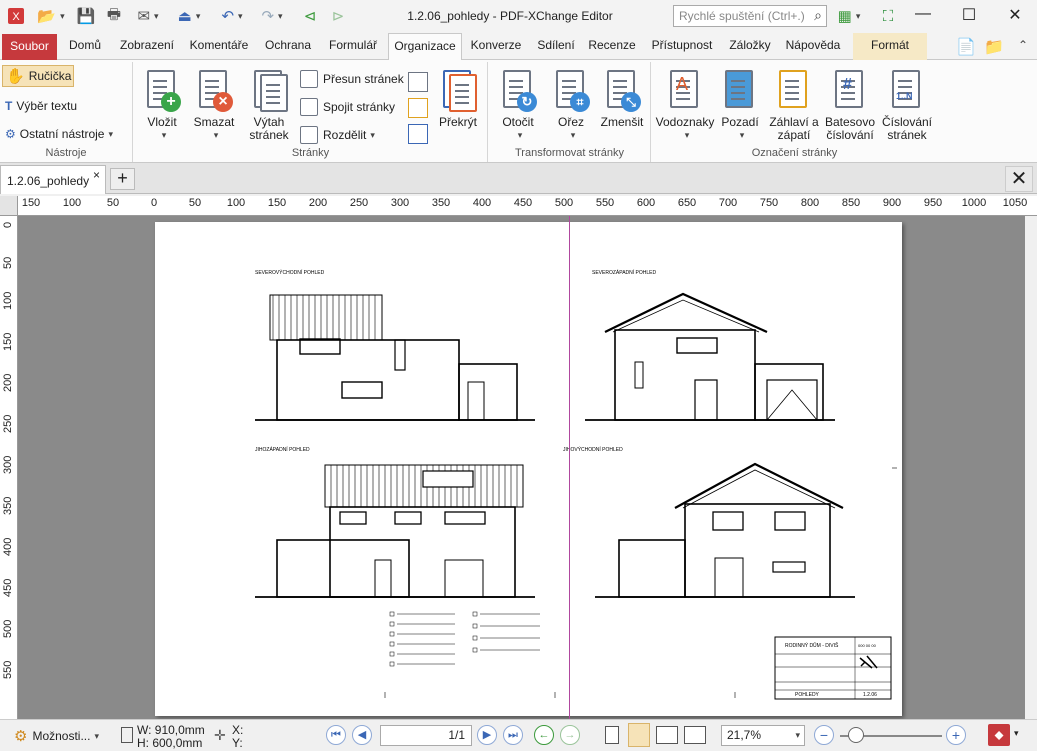  Describe the element at coordinates (154, 203) in the screenshot. I see `ruler-tick-label: 0` at that location.